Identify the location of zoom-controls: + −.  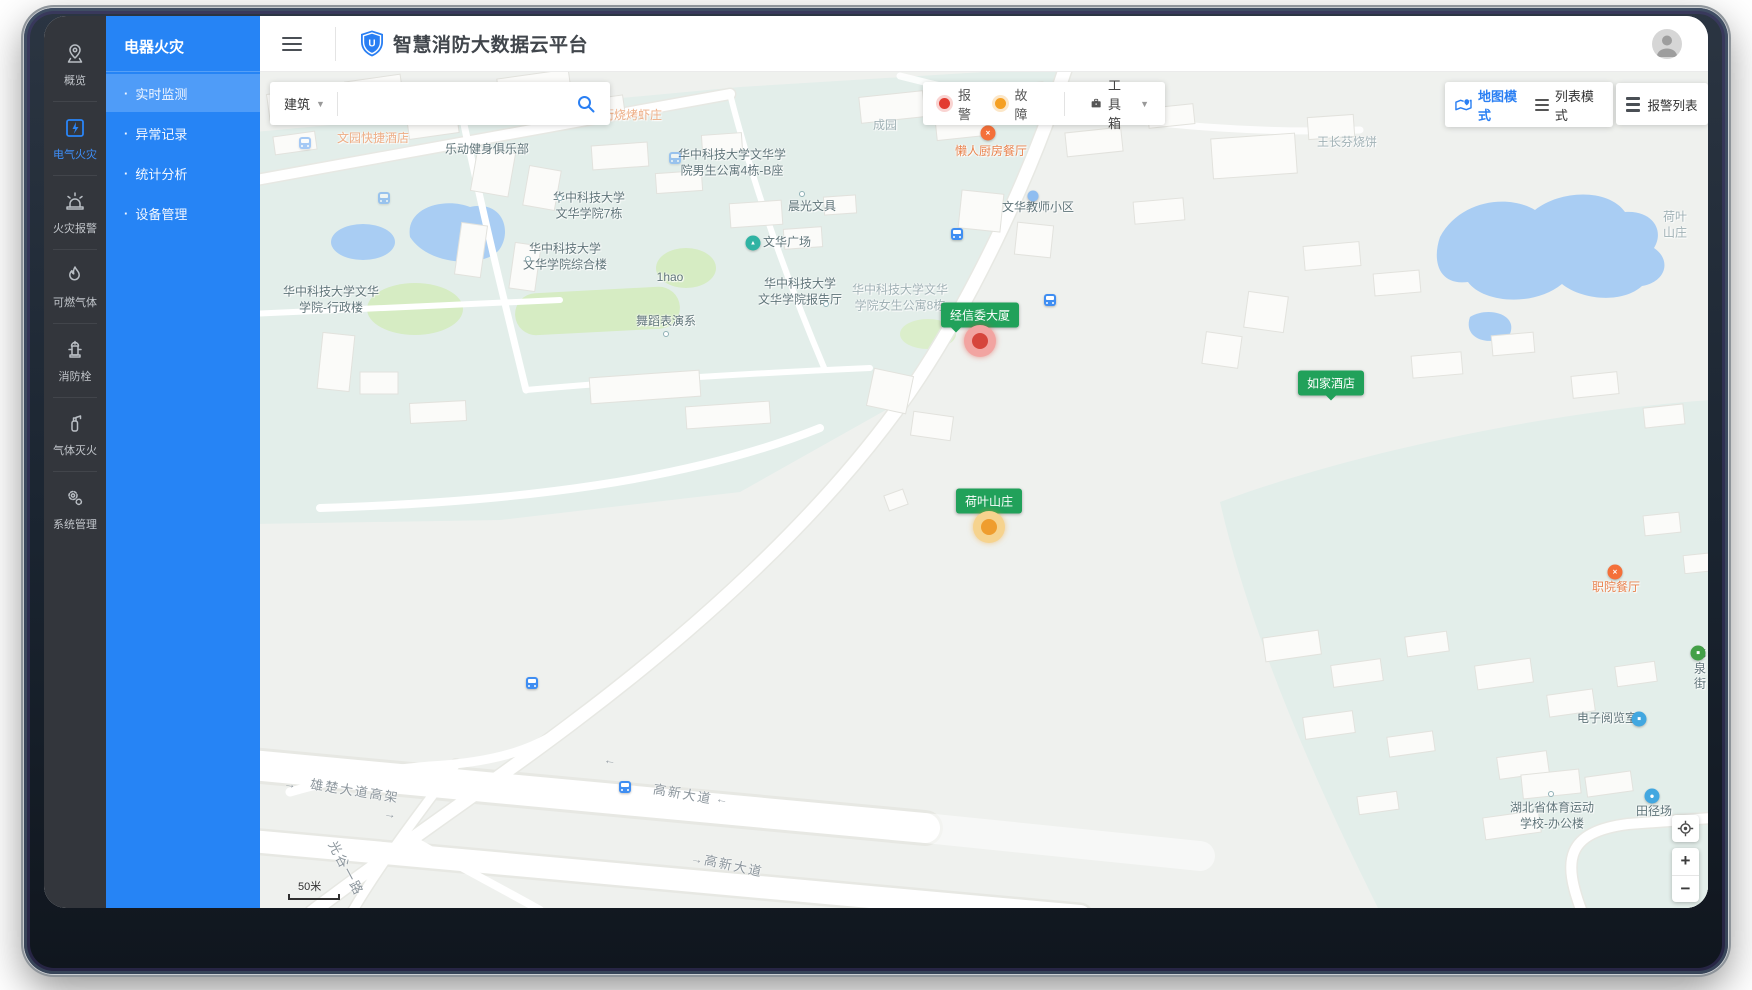
(1685, 875).